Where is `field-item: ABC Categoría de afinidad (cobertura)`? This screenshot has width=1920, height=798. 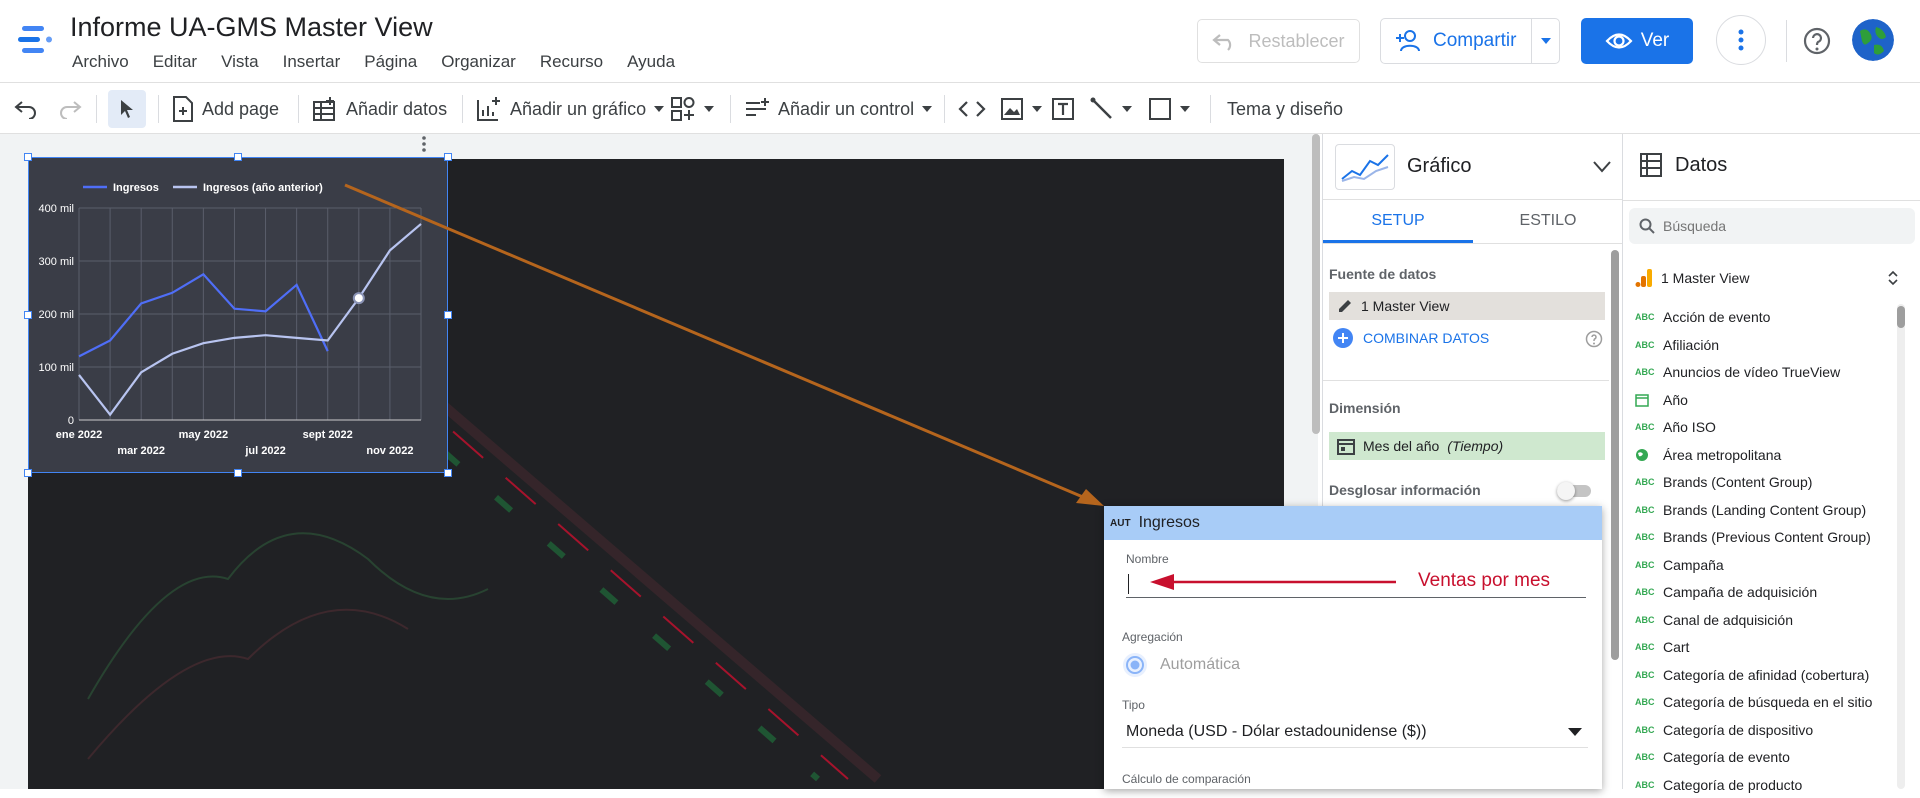 field-item: ABC Categoría de afinidad (cobertura) is located at coordinates (1752, 675).